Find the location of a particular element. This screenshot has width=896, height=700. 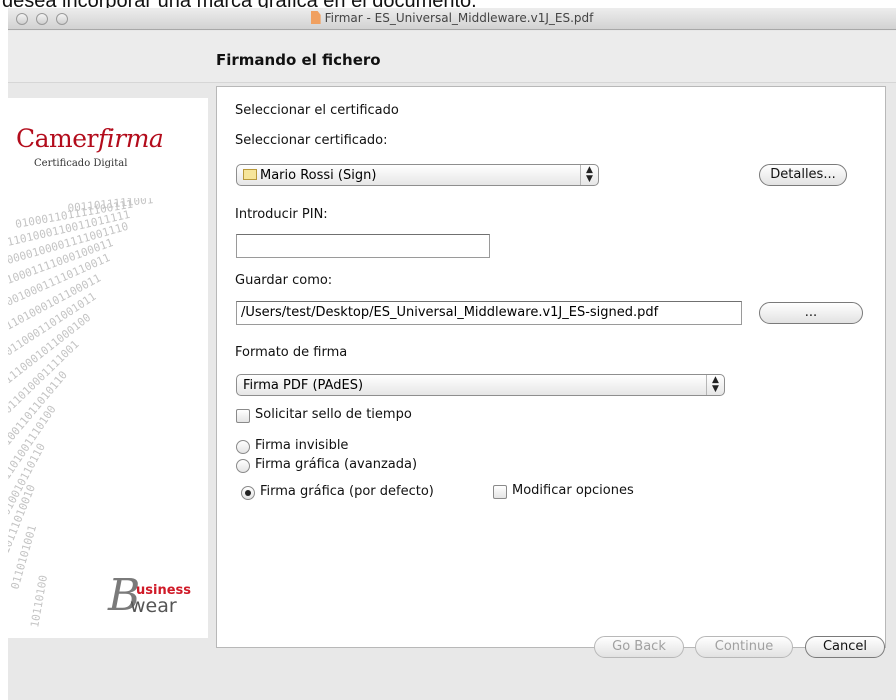

pin-input is located at coordinates (363, 246).